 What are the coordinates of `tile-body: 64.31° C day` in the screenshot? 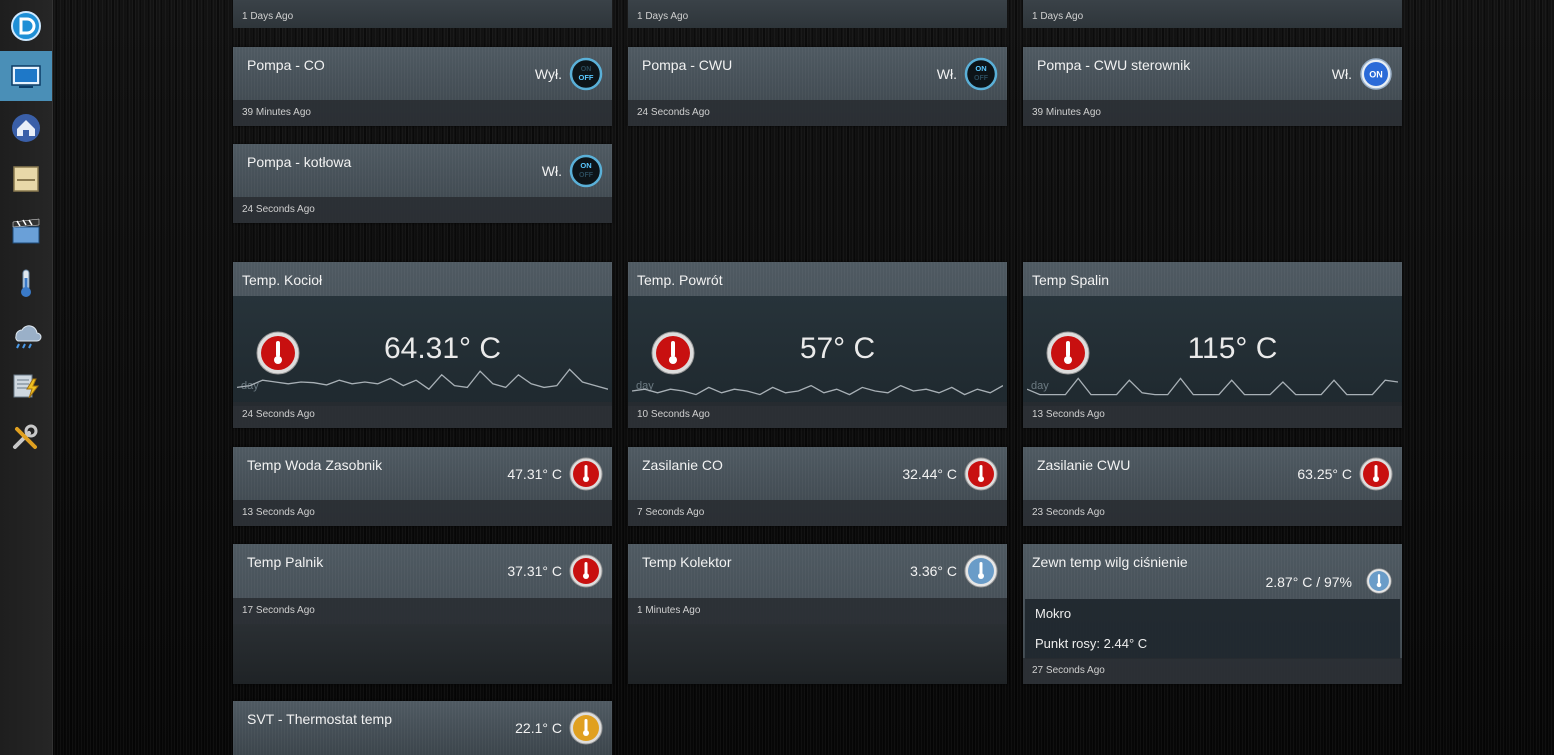 It's located at (422, 351).